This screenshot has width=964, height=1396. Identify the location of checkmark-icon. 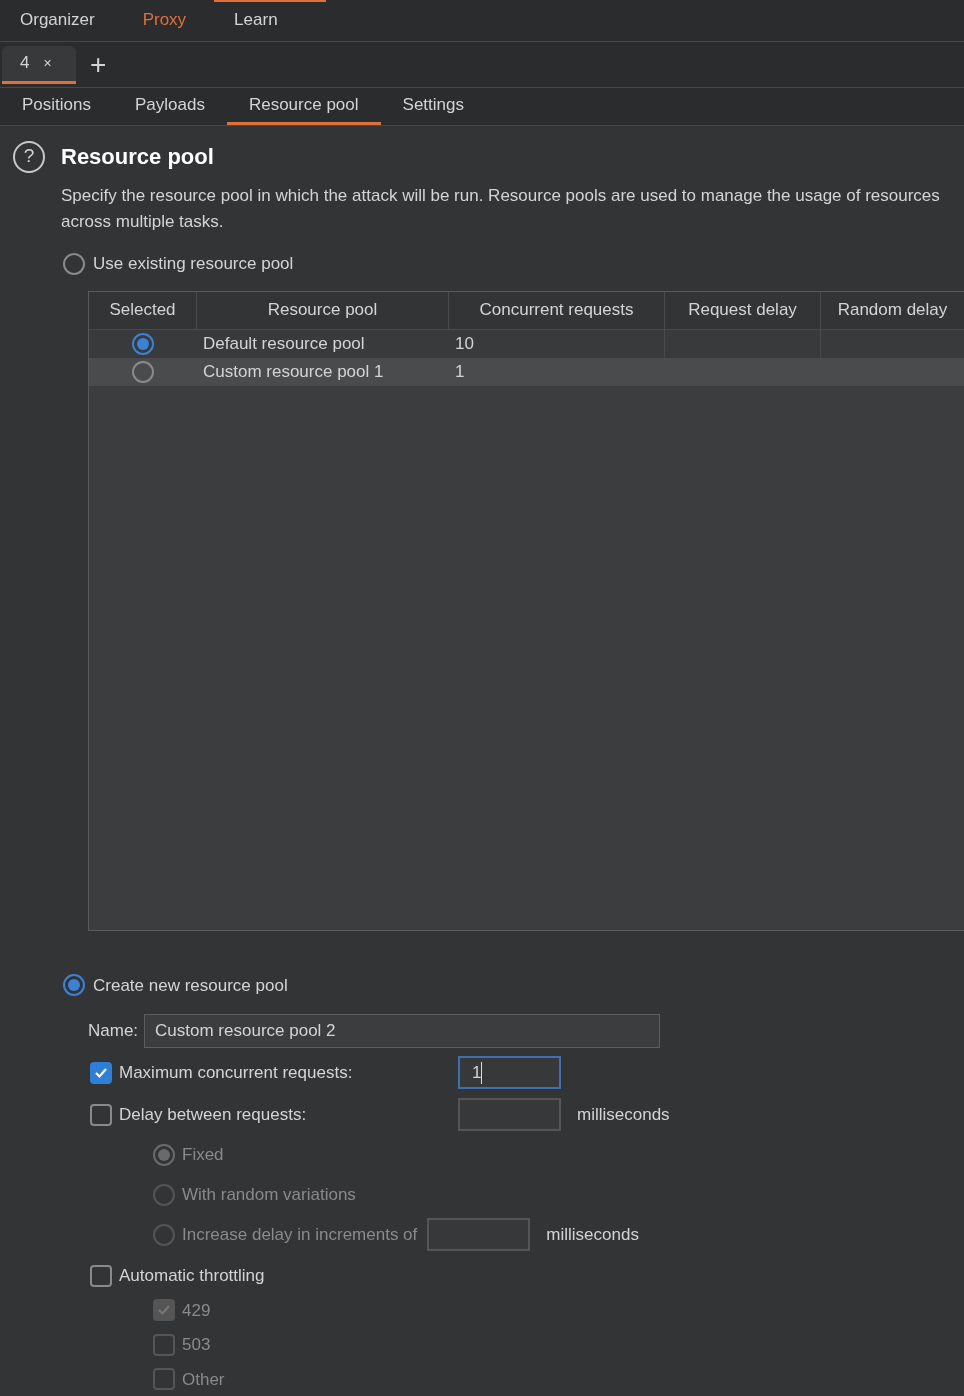
(164, 1310).